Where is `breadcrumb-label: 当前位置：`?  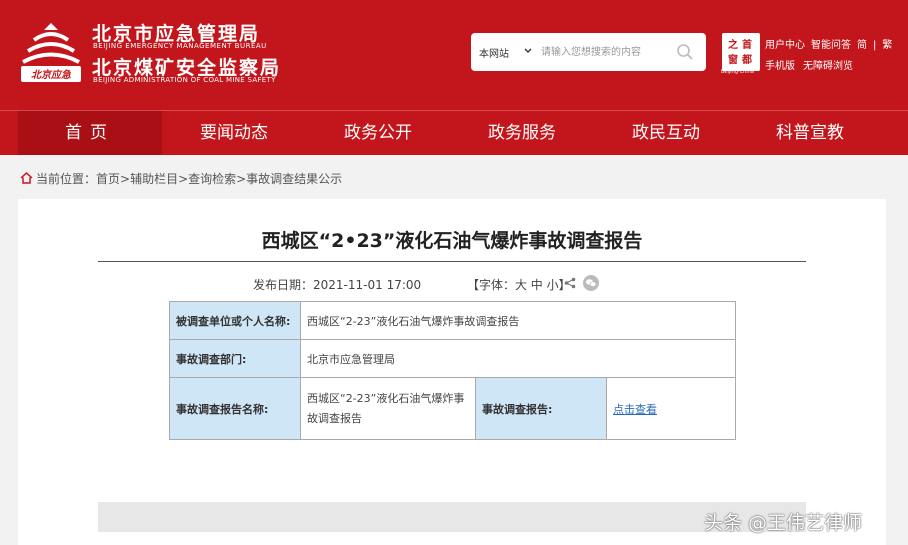 breadcrumb-label: 当前位置： is located at coordinates (66, 179).